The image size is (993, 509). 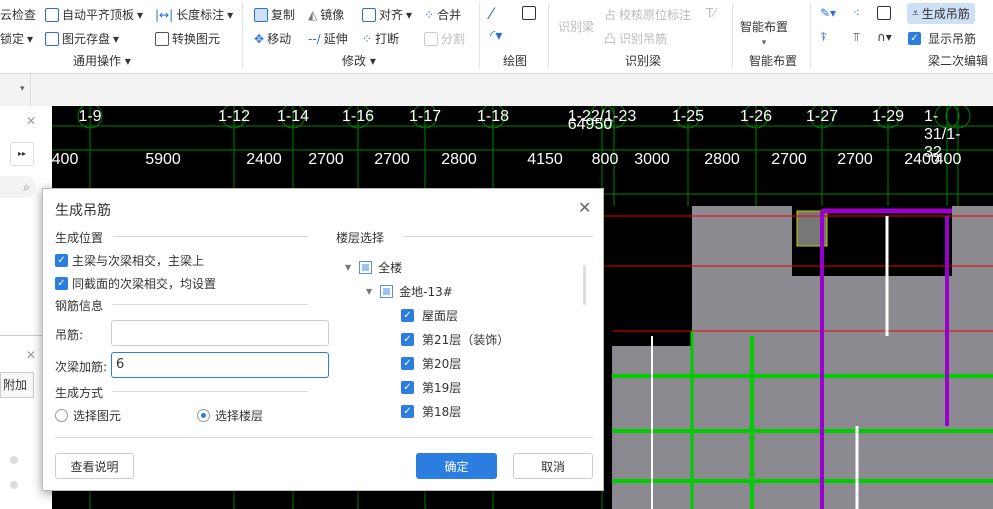 What do you see at coordinates (129, 260) in the screenshot?
I see `option-main-beam: ✓ 主梁与次梁相交，主梁上` at bounding box center [129, 260].